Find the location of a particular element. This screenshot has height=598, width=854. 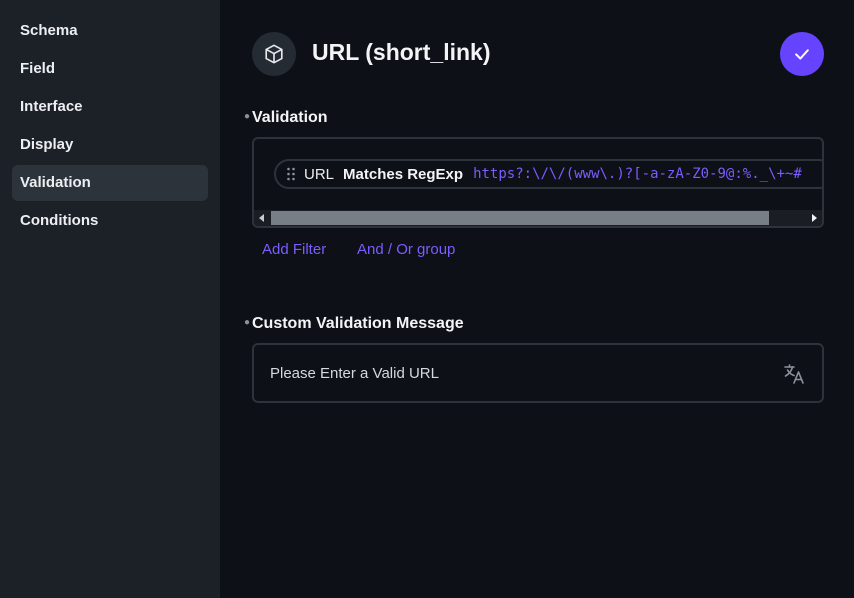

cube-icon is located at coordinates (274, 54).